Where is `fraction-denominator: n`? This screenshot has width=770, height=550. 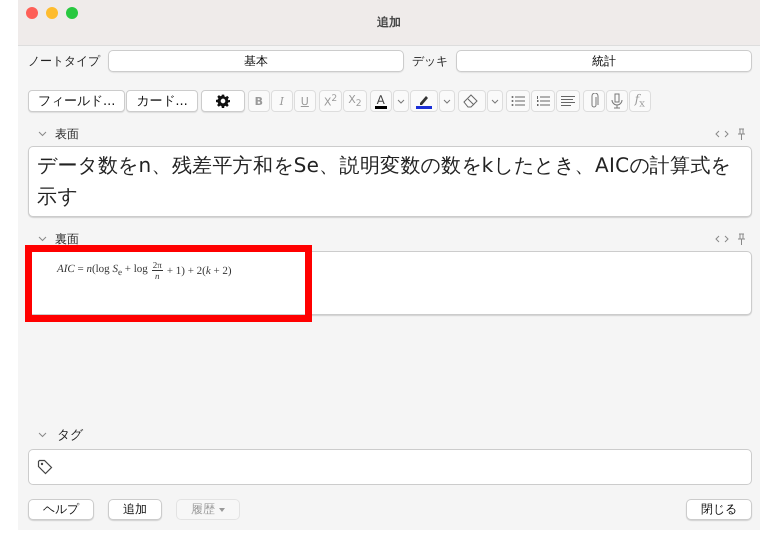 fraction-denominator: n is located at coordinates (157, 276).